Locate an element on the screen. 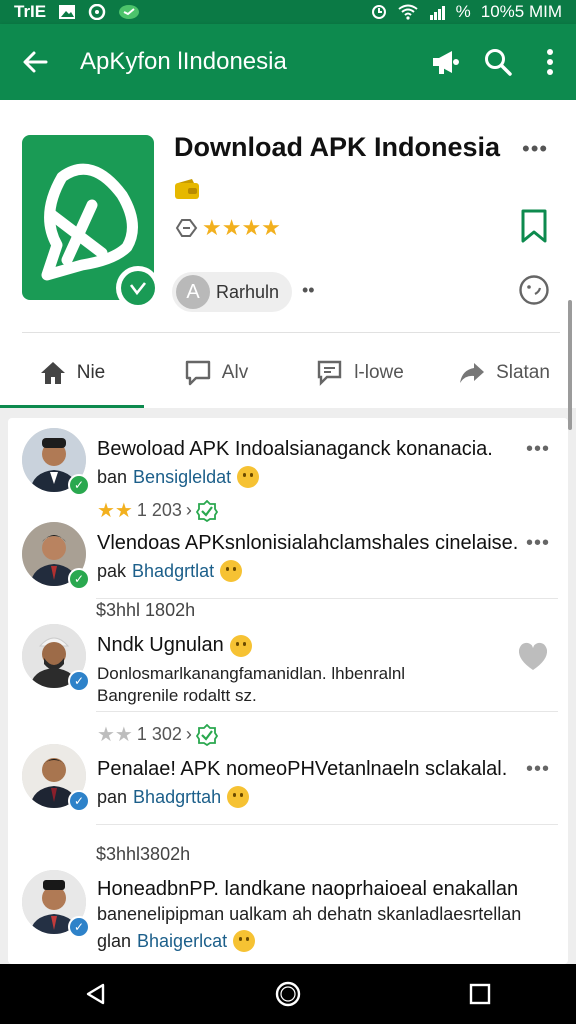 This screenshot has height=1024, width=576. post-rating: ★★ 1 302 › is located at coordinates (157, 734).